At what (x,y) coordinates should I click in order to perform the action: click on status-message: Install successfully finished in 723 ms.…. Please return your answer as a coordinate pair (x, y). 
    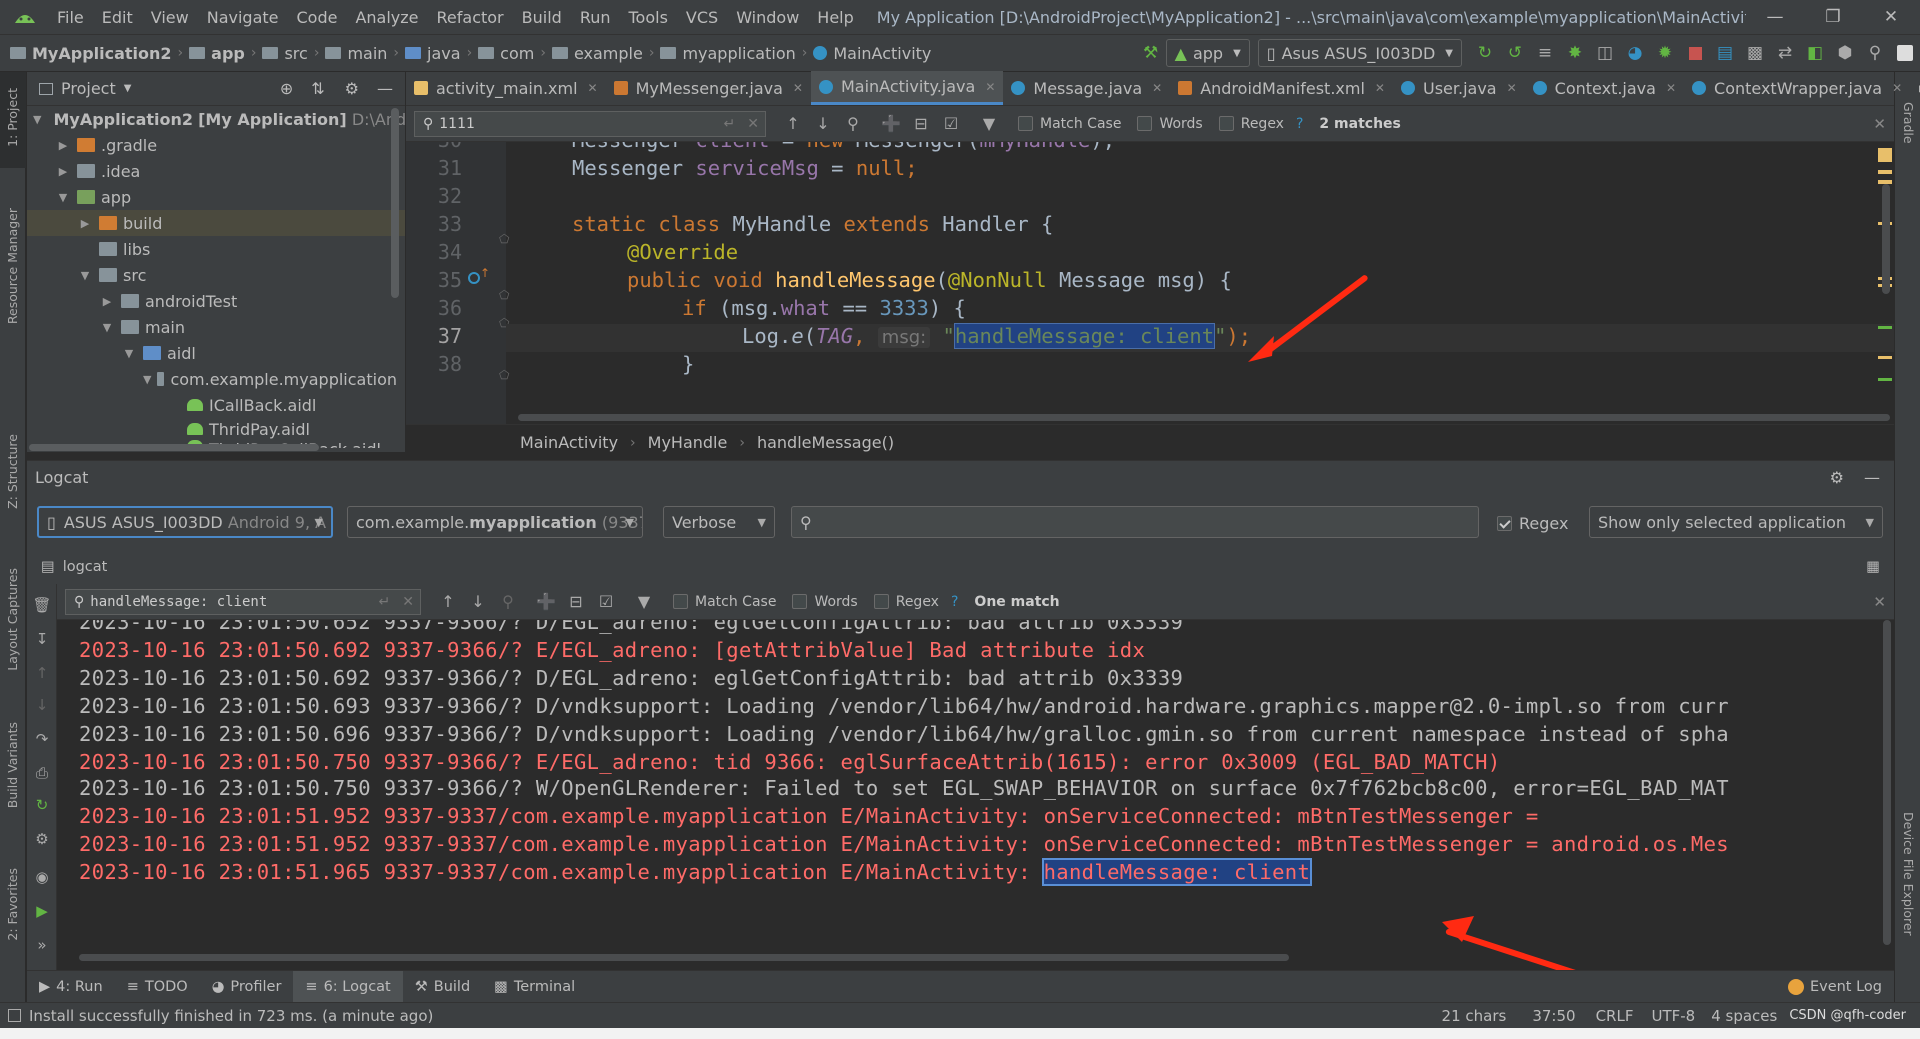
    Looking at the image, I should click on (231, 1016).